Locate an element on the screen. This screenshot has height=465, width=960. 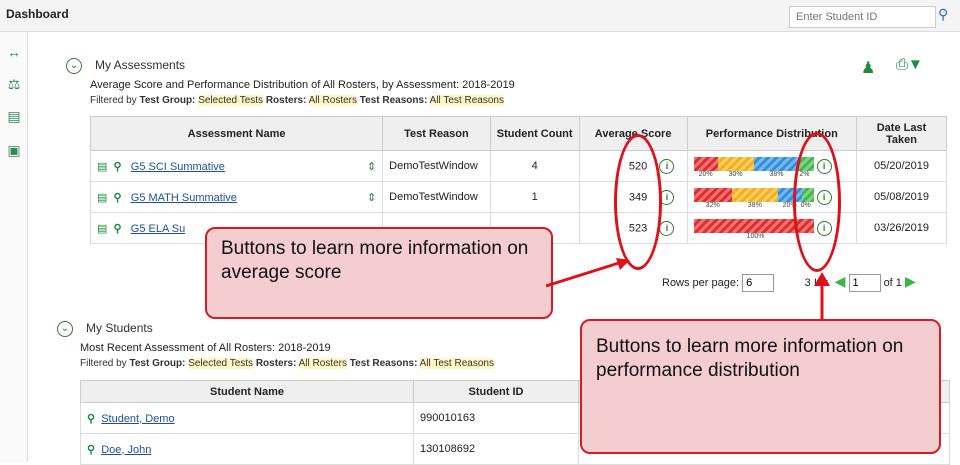
col-student-name: Student Name is located at coordinates (247, 391).